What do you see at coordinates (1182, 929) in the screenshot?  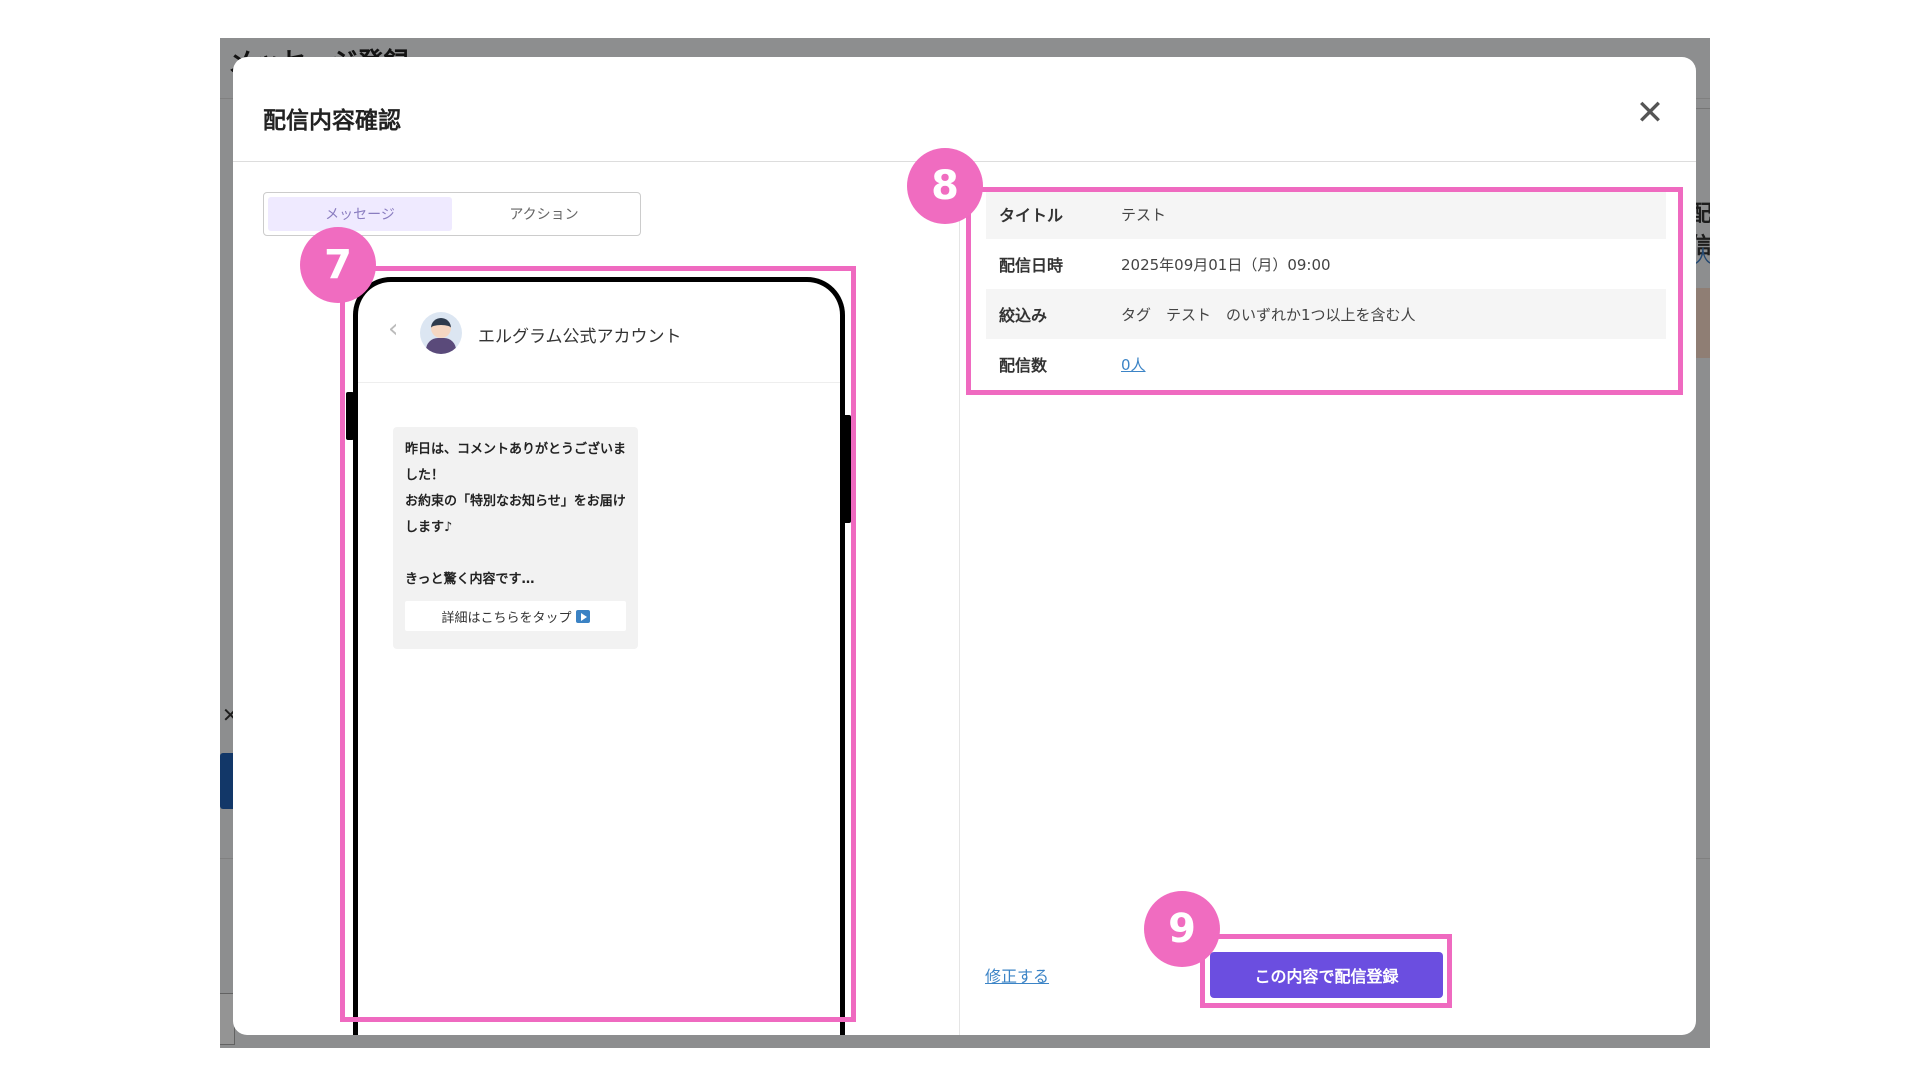 I see `step-badge-9: 9` at bounding box center [1182, 929].